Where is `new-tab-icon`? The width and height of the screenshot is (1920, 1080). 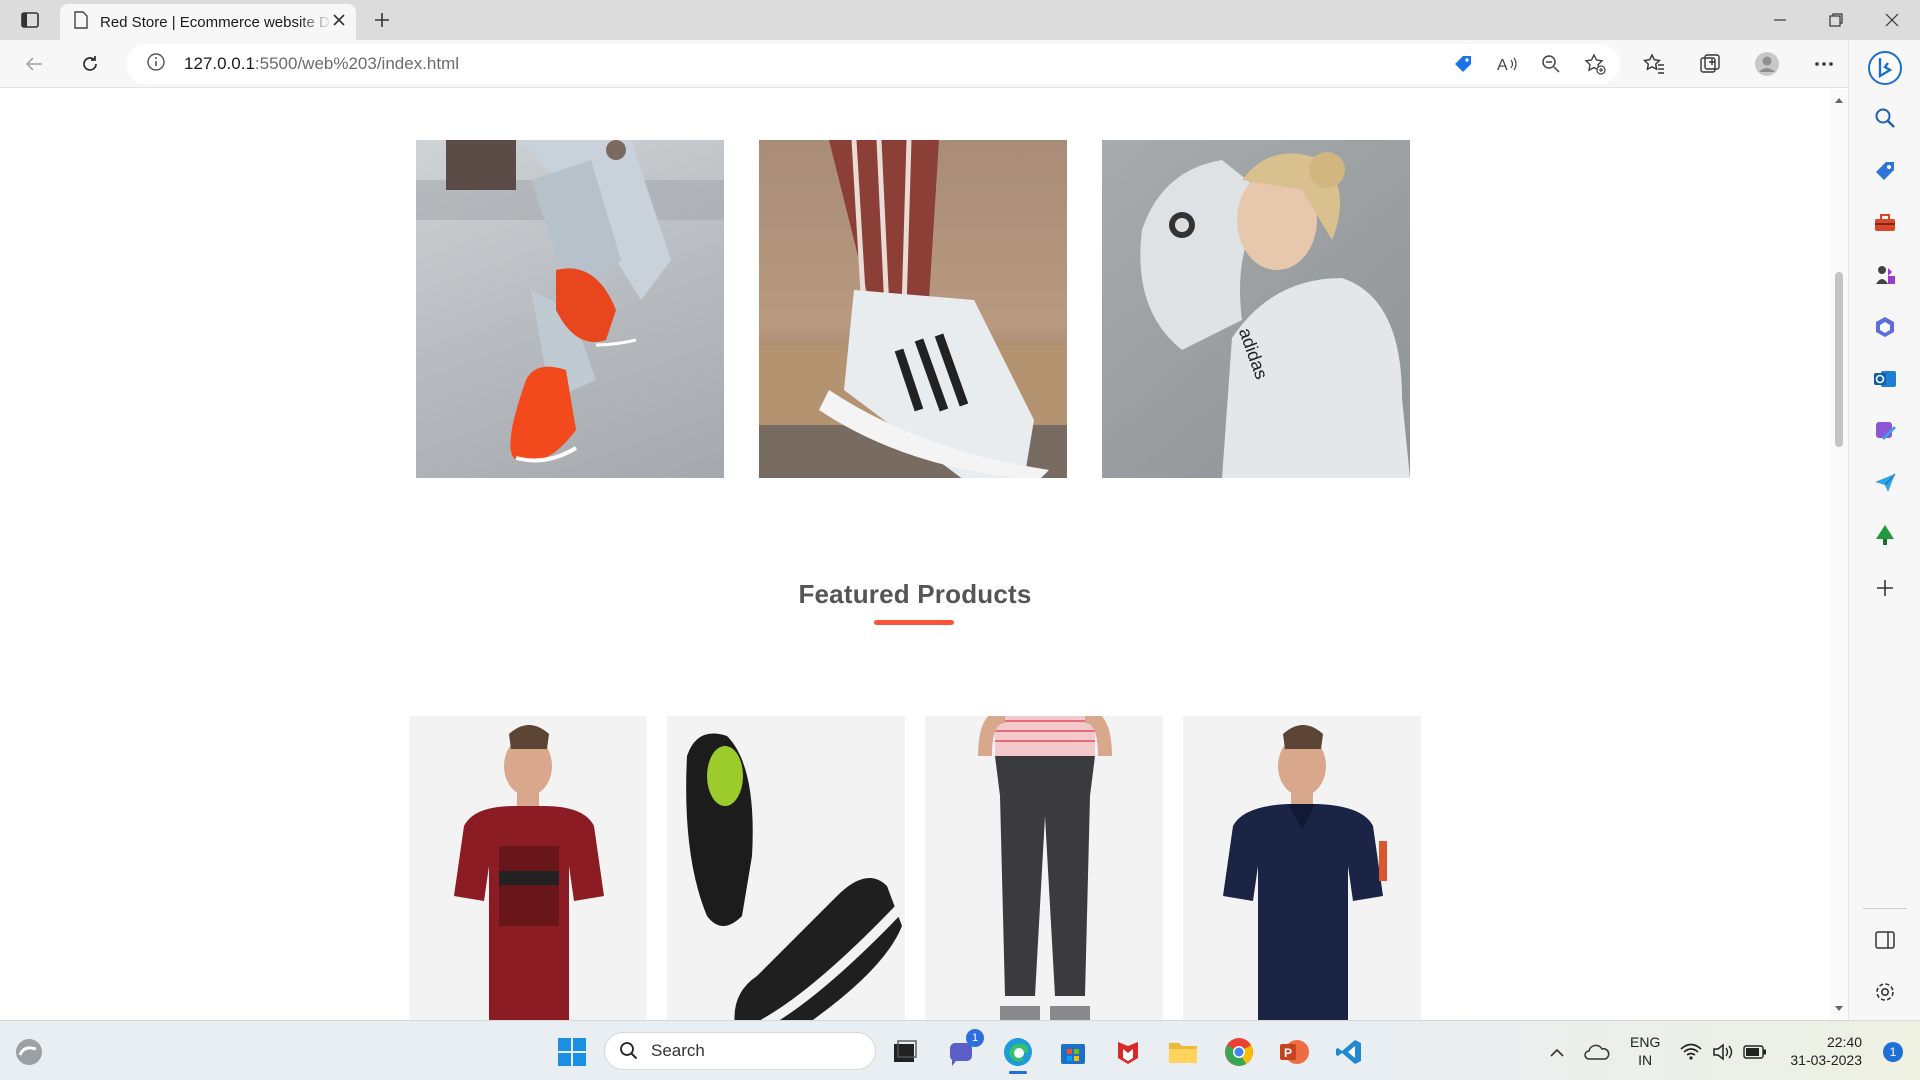
new-tab-icon is located at coordinates (382, 20).